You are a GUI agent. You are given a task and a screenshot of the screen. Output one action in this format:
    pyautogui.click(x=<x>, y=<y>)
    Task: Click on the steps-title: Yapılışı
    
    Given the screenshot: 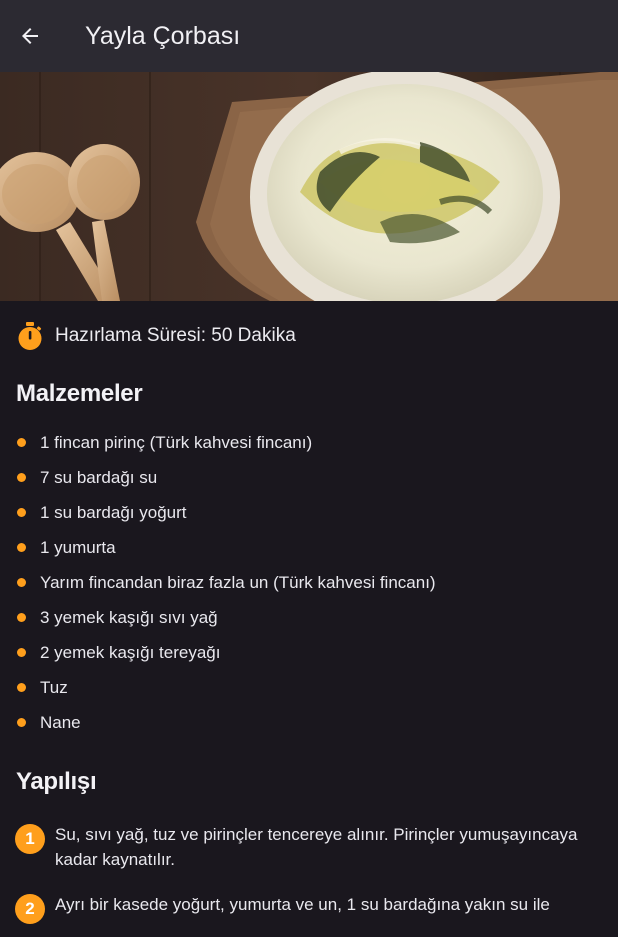 What is the action you would take?
    pyautogui.click(x=56, y=781)
    